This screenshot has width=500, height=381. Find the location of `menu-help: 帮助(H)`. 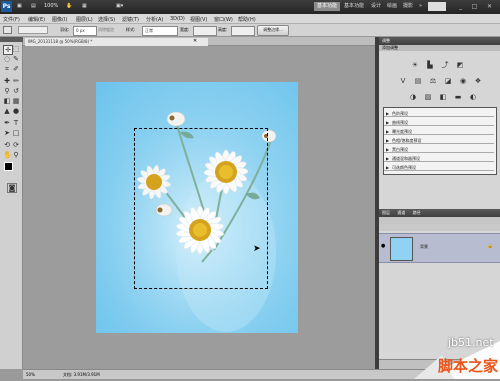

menu-help: 帮助(H) is located at coordinates (247, 19).